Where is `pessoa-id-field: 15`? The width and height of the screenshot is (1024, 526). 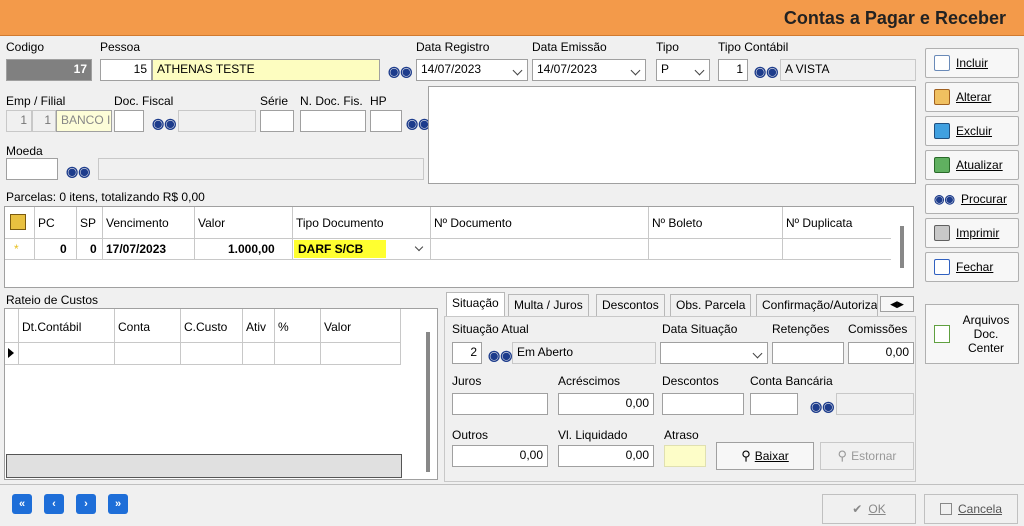 pessoa-id-field: 15 is located at coordinates (126, 70).